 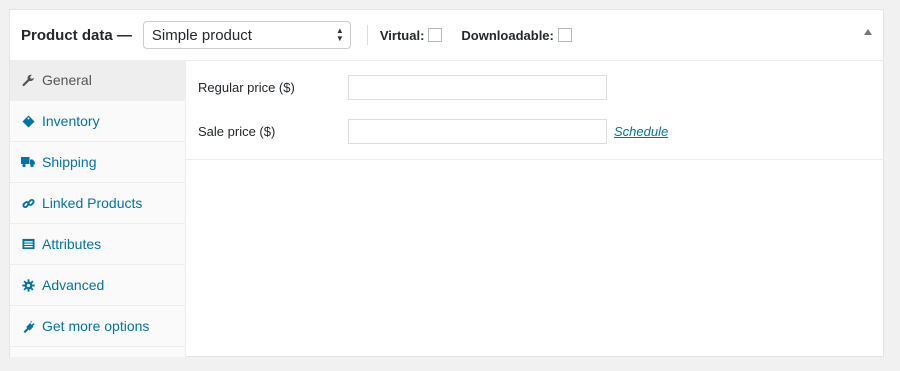 What do you see at coordinates (28, 203) in the screenshot?
I see `link-icon` at bounding box center [28, 203].